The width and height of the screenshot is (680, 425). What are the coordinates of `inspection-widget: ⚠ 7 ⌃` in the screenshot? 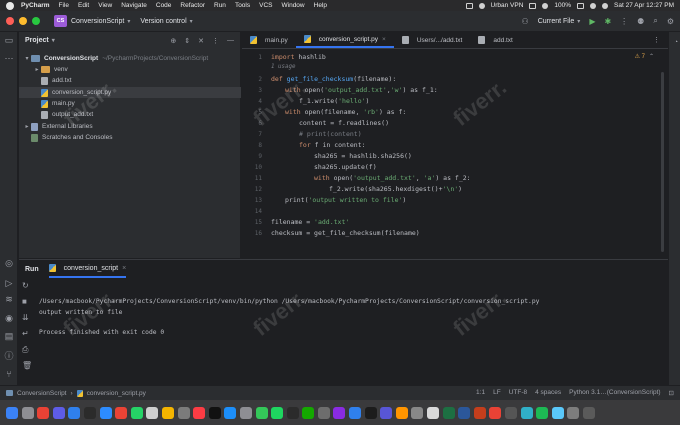 It's located at (644, 56).